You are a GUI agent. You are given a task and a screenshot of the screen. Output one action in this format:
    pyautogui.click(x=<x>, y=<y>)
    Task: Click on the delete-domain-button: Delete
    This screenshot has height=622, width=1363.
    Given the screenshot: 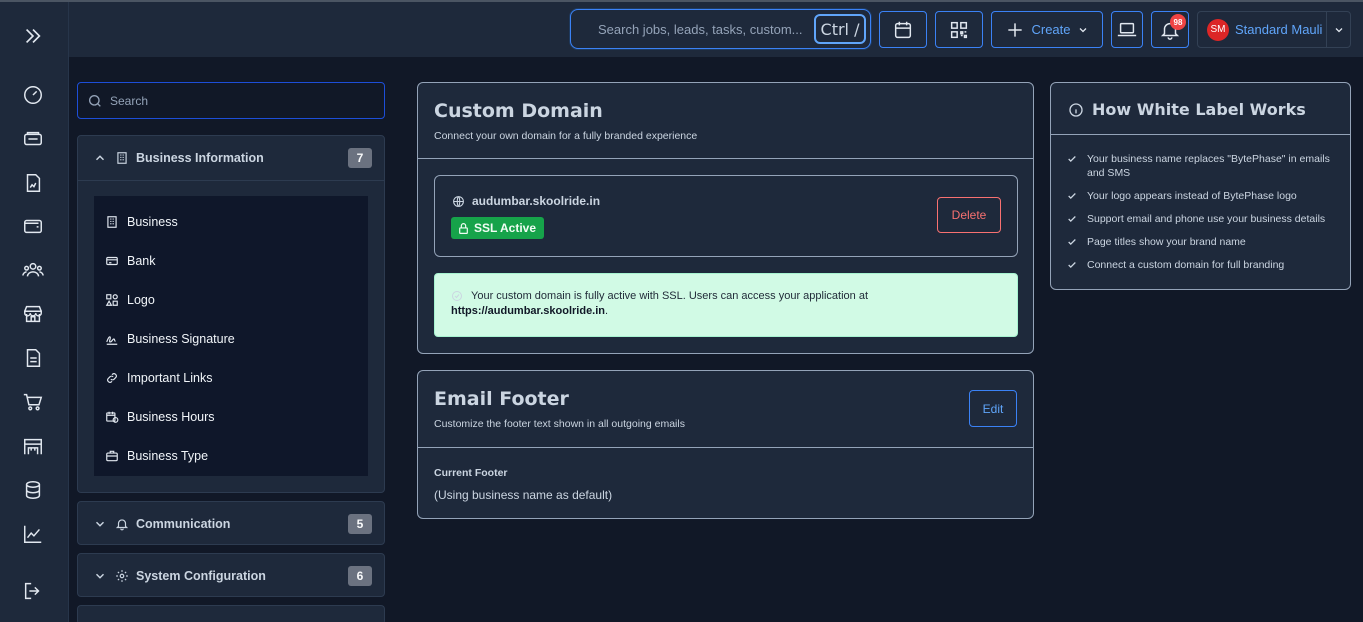 What is the action you would take?
    pyautogui.click(x=969, y=215)
    